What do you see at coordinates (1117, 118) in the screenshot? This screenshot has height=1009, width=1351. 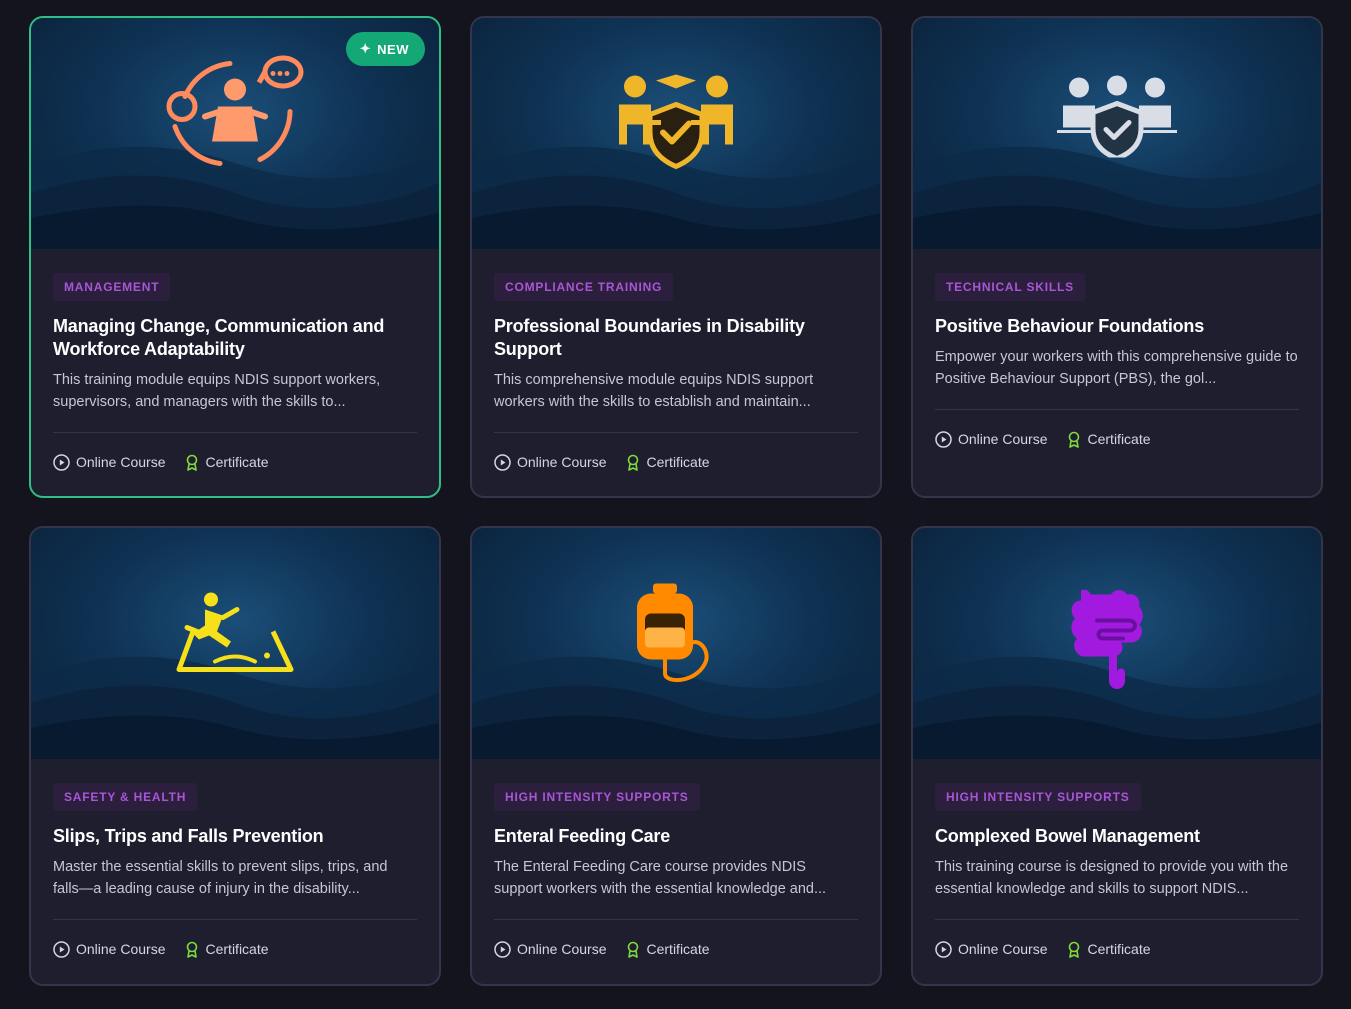 I see `group-shield-icon` at bounding box center [1117, 118].